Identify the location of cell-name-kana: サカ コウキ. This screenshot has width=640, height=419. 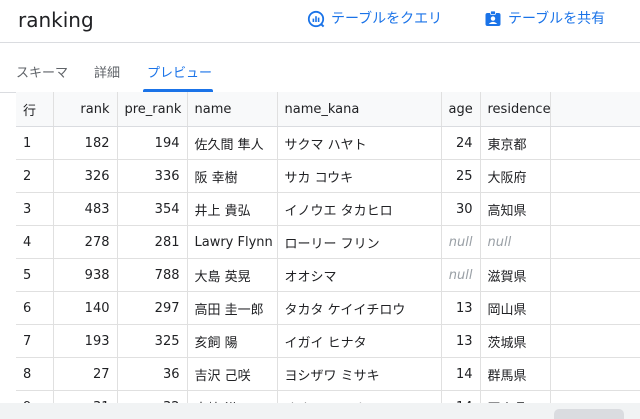
(359, 176).